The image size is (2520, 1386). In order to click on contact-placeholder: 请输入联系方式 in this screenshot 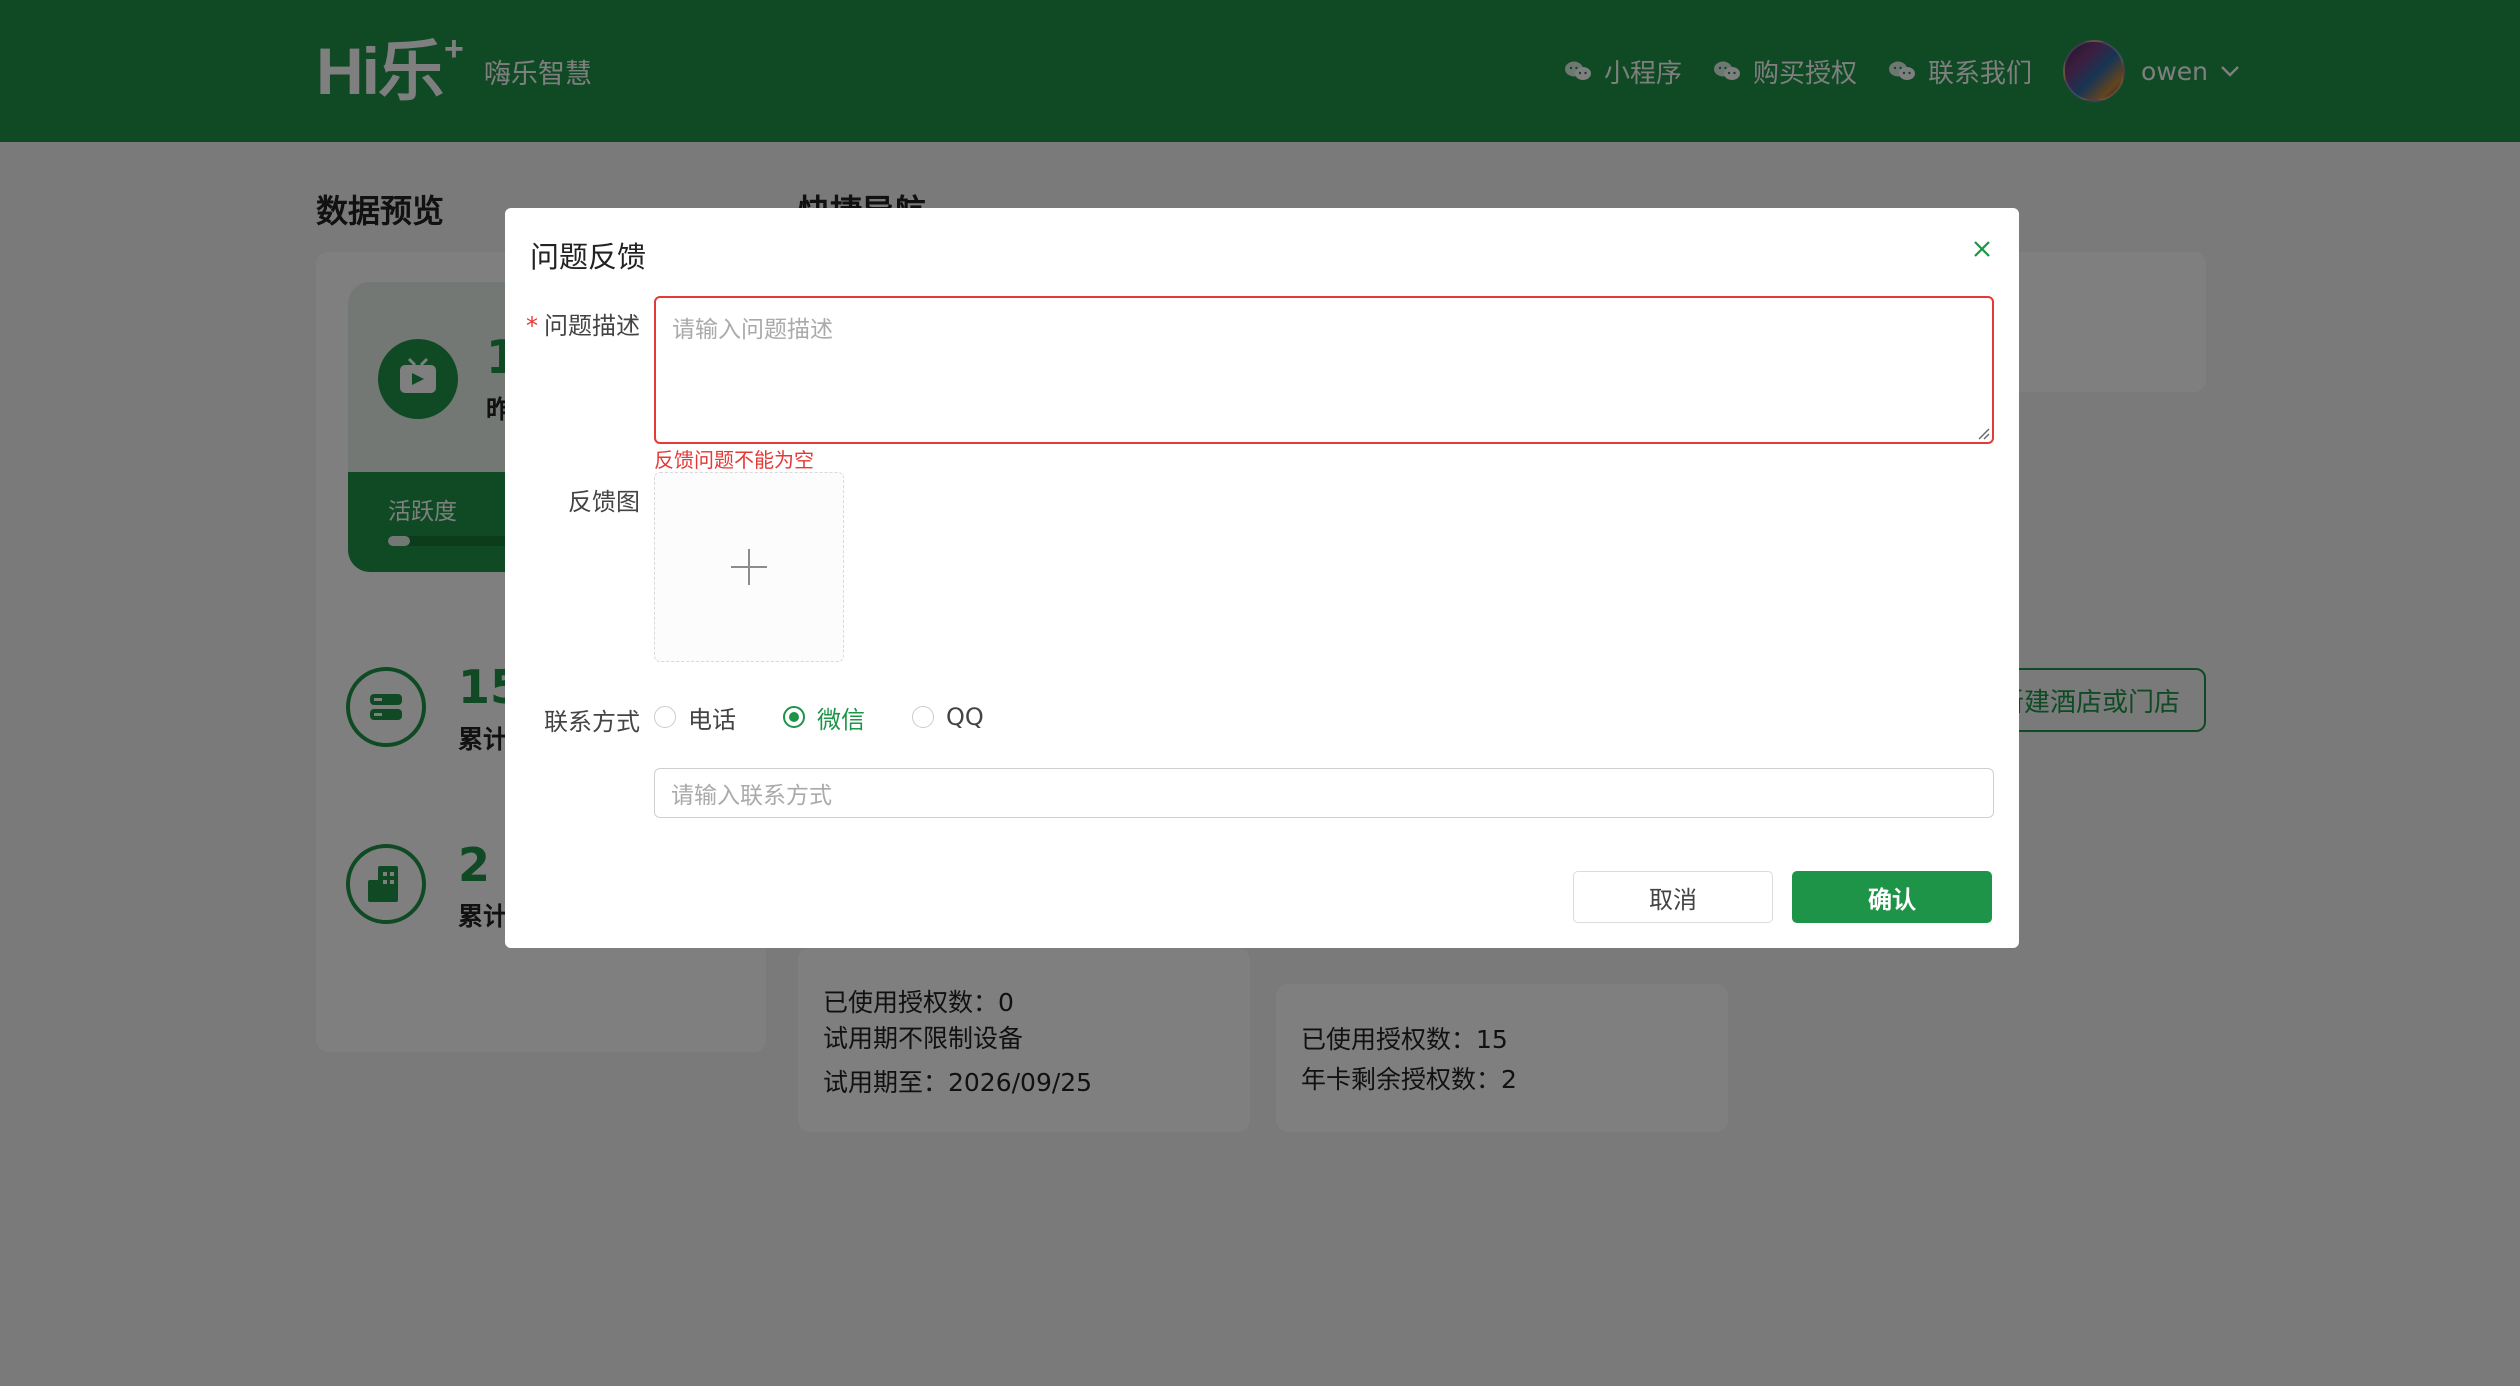, I will do `click(751, 796)`.